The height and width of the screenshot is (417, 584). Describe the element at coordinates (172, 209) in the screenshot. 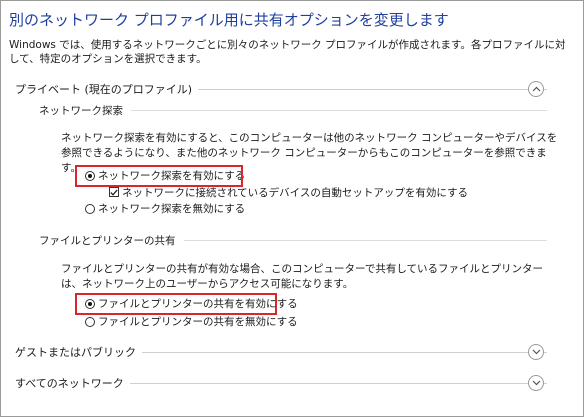

I see `radio-label: ネットワーク探索を無効にする` at that location.